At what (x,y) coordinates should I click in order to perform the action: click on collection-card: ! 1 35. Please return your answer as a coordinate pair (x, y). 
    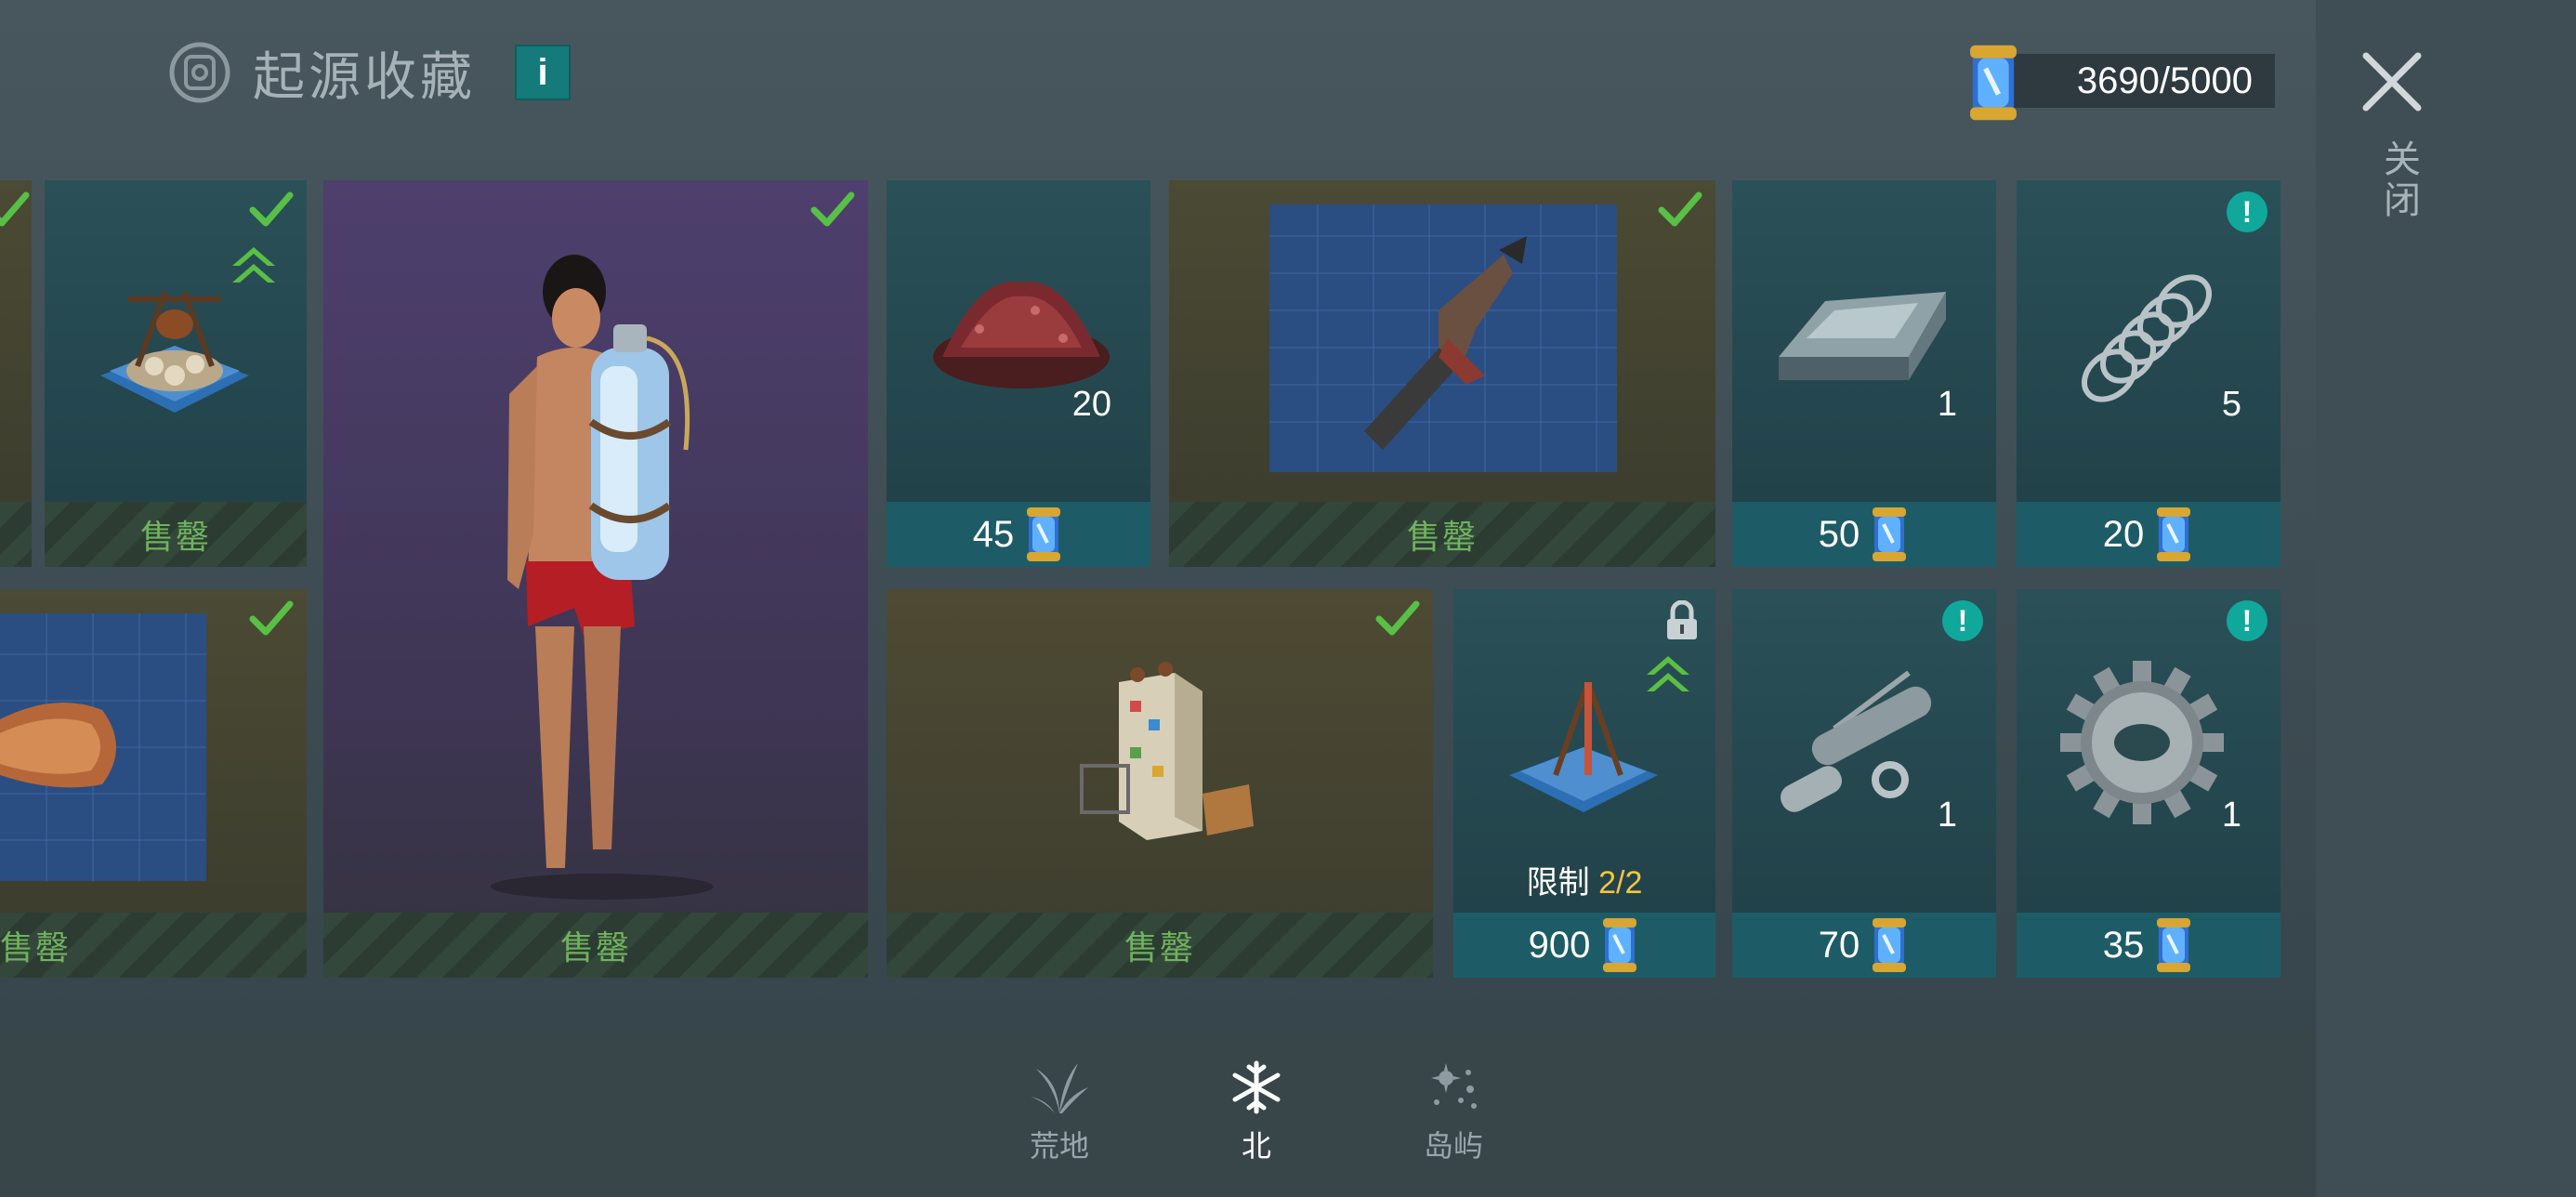
    Looking at the image, I should click on (2148, 783).